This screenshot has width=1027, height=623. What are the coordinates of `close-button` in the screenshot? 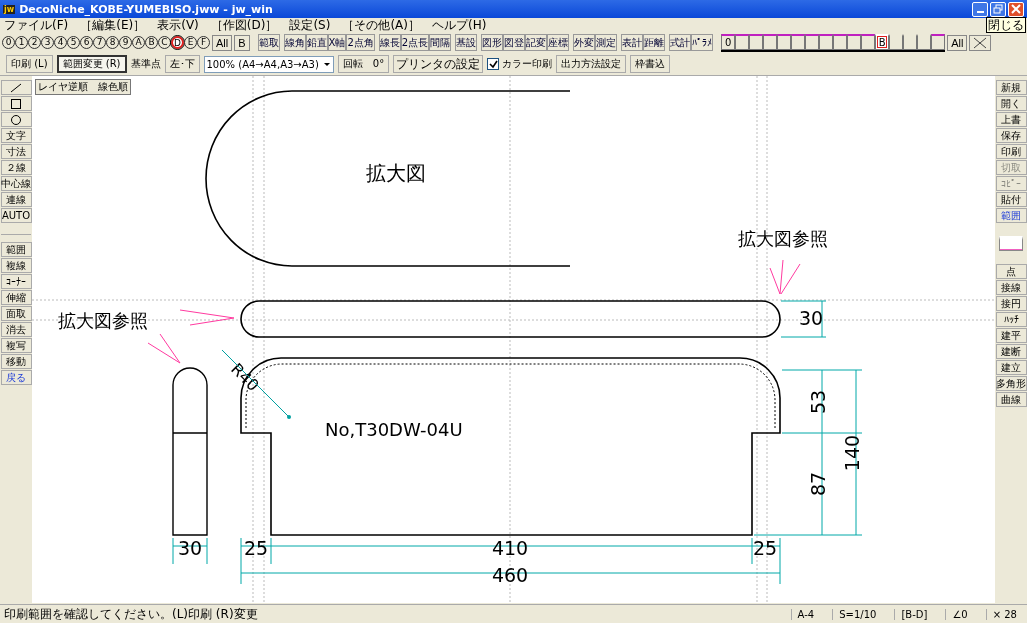 It's located at (1016, 9).